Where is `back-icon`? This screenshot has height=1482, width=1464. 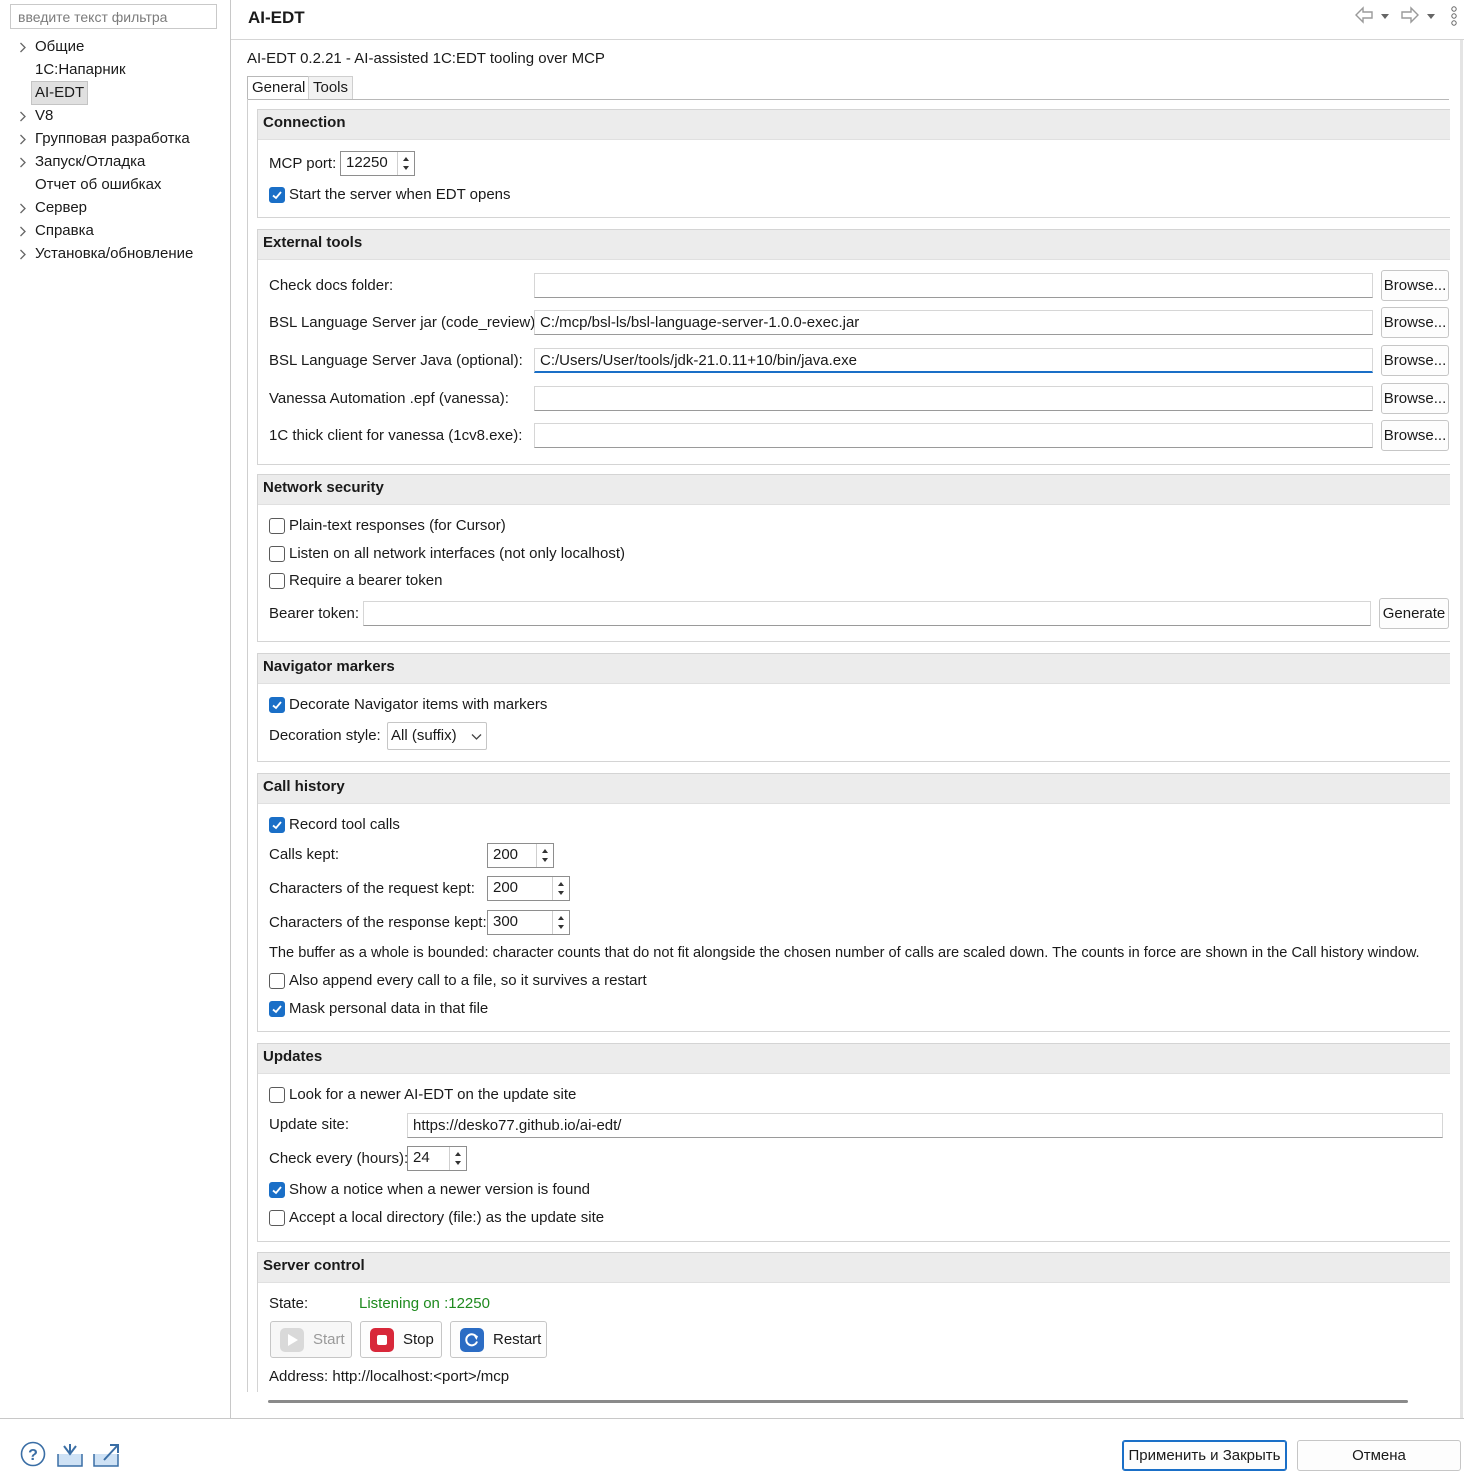 back-icon is located at coordinates (1364, 16).